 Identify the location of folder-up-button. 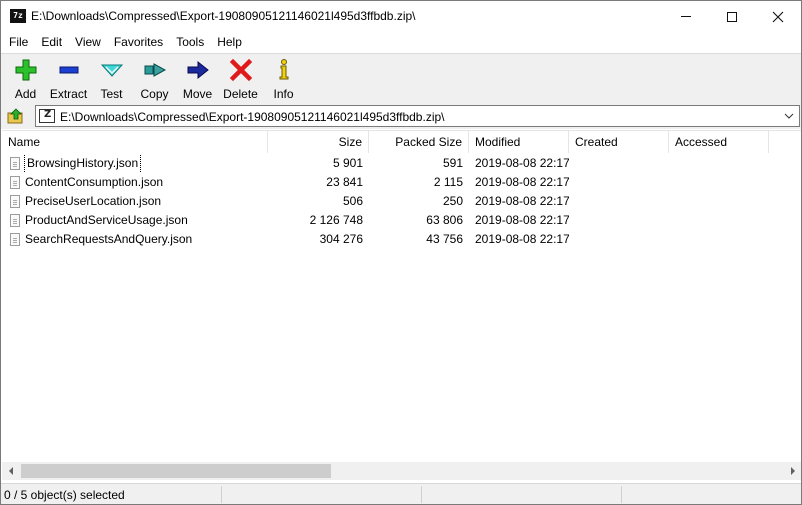
(16, 116).